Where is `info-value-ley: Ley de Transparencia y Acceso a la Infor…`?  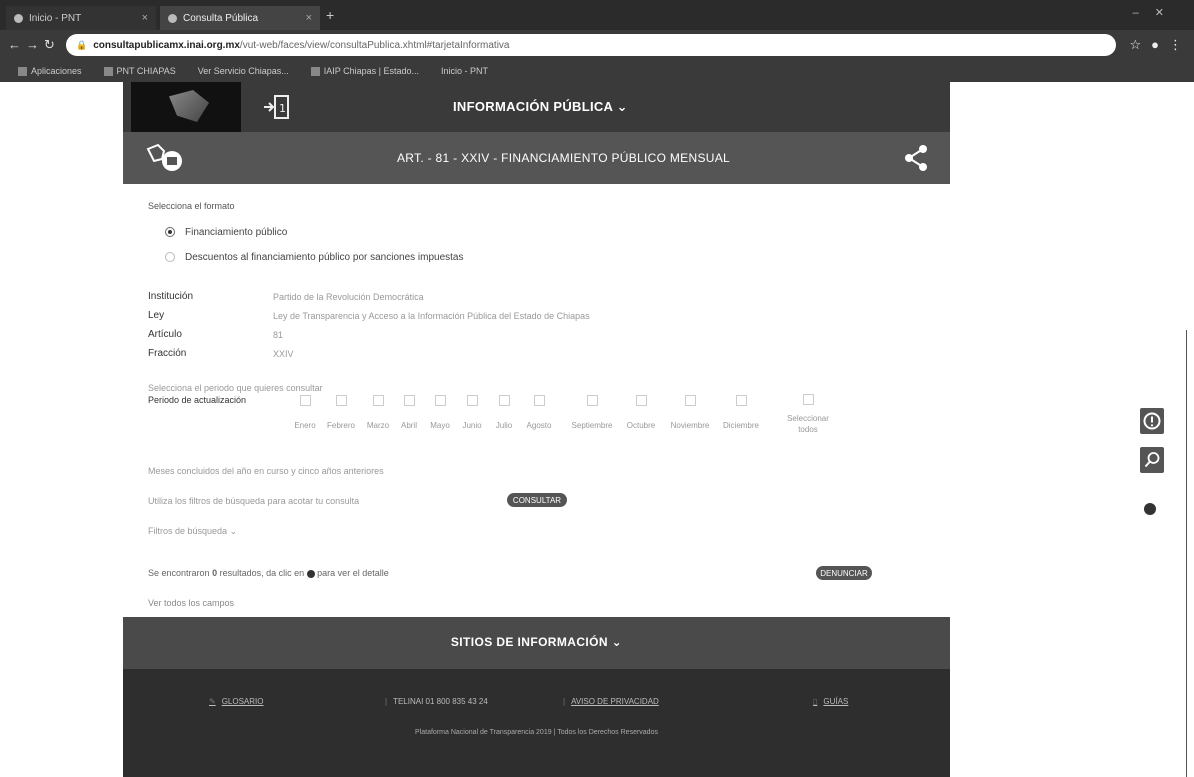
info-value-ley: Ley de Transparencia y Acceso a la Infor… is located at coordinates (431, 316).